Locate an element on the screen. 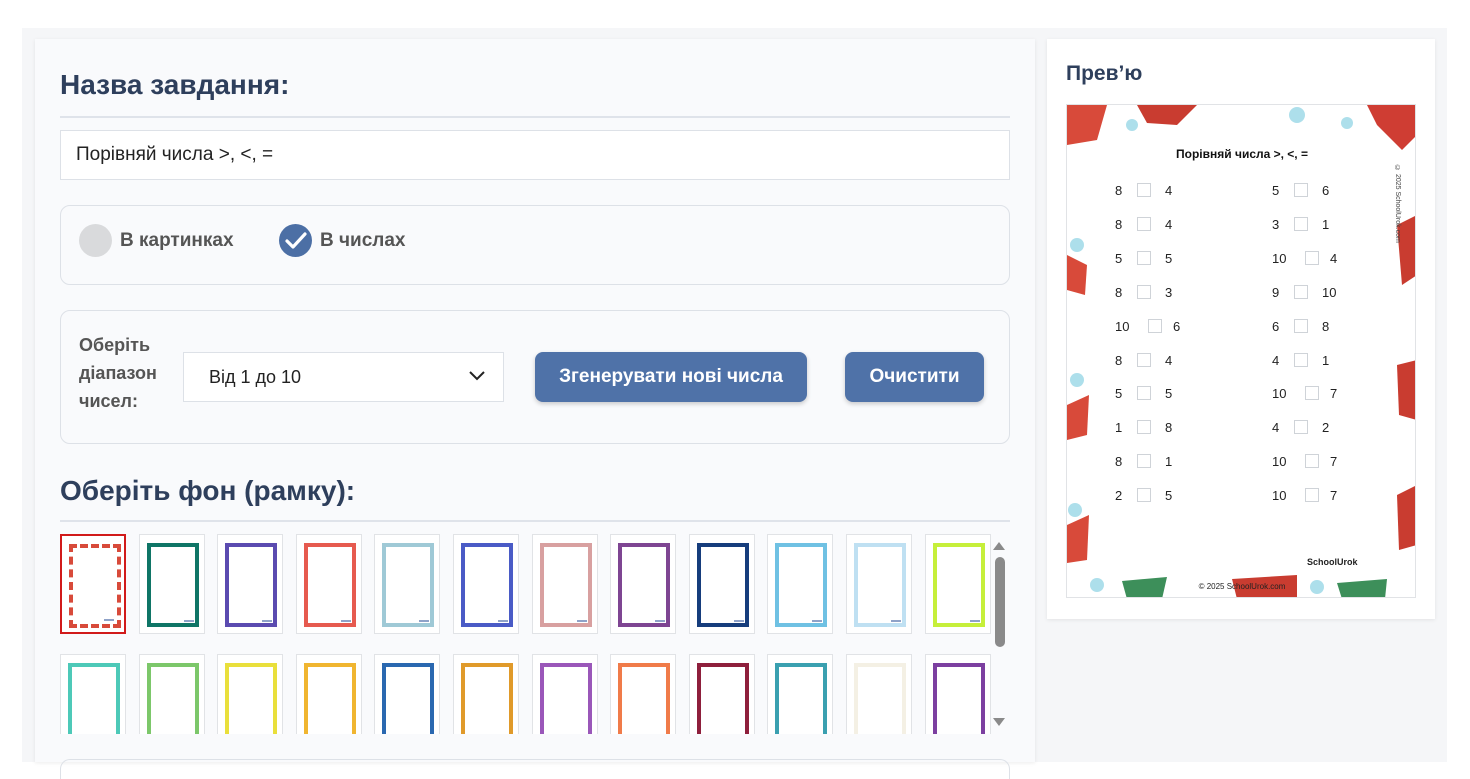  task-title-input is located at coordinates (535, 155).